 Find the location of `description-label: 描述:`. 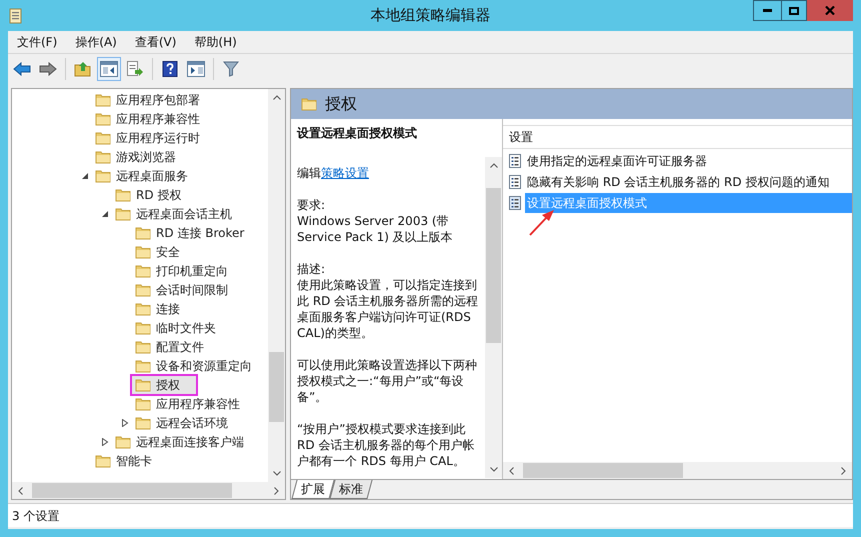

description-label: 描述: is located at coordinates (311, 269).